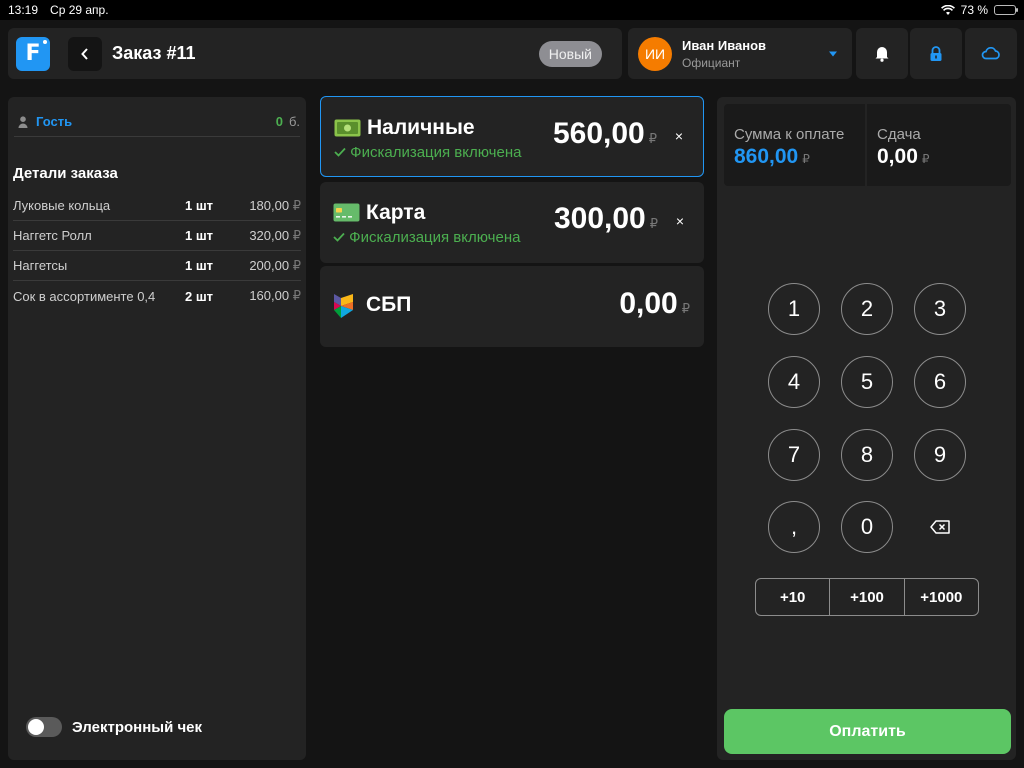  What do you see at coordinates (947, 9) in the screenshot?
I see `wifi-icon` at bounding box center [947, 9].